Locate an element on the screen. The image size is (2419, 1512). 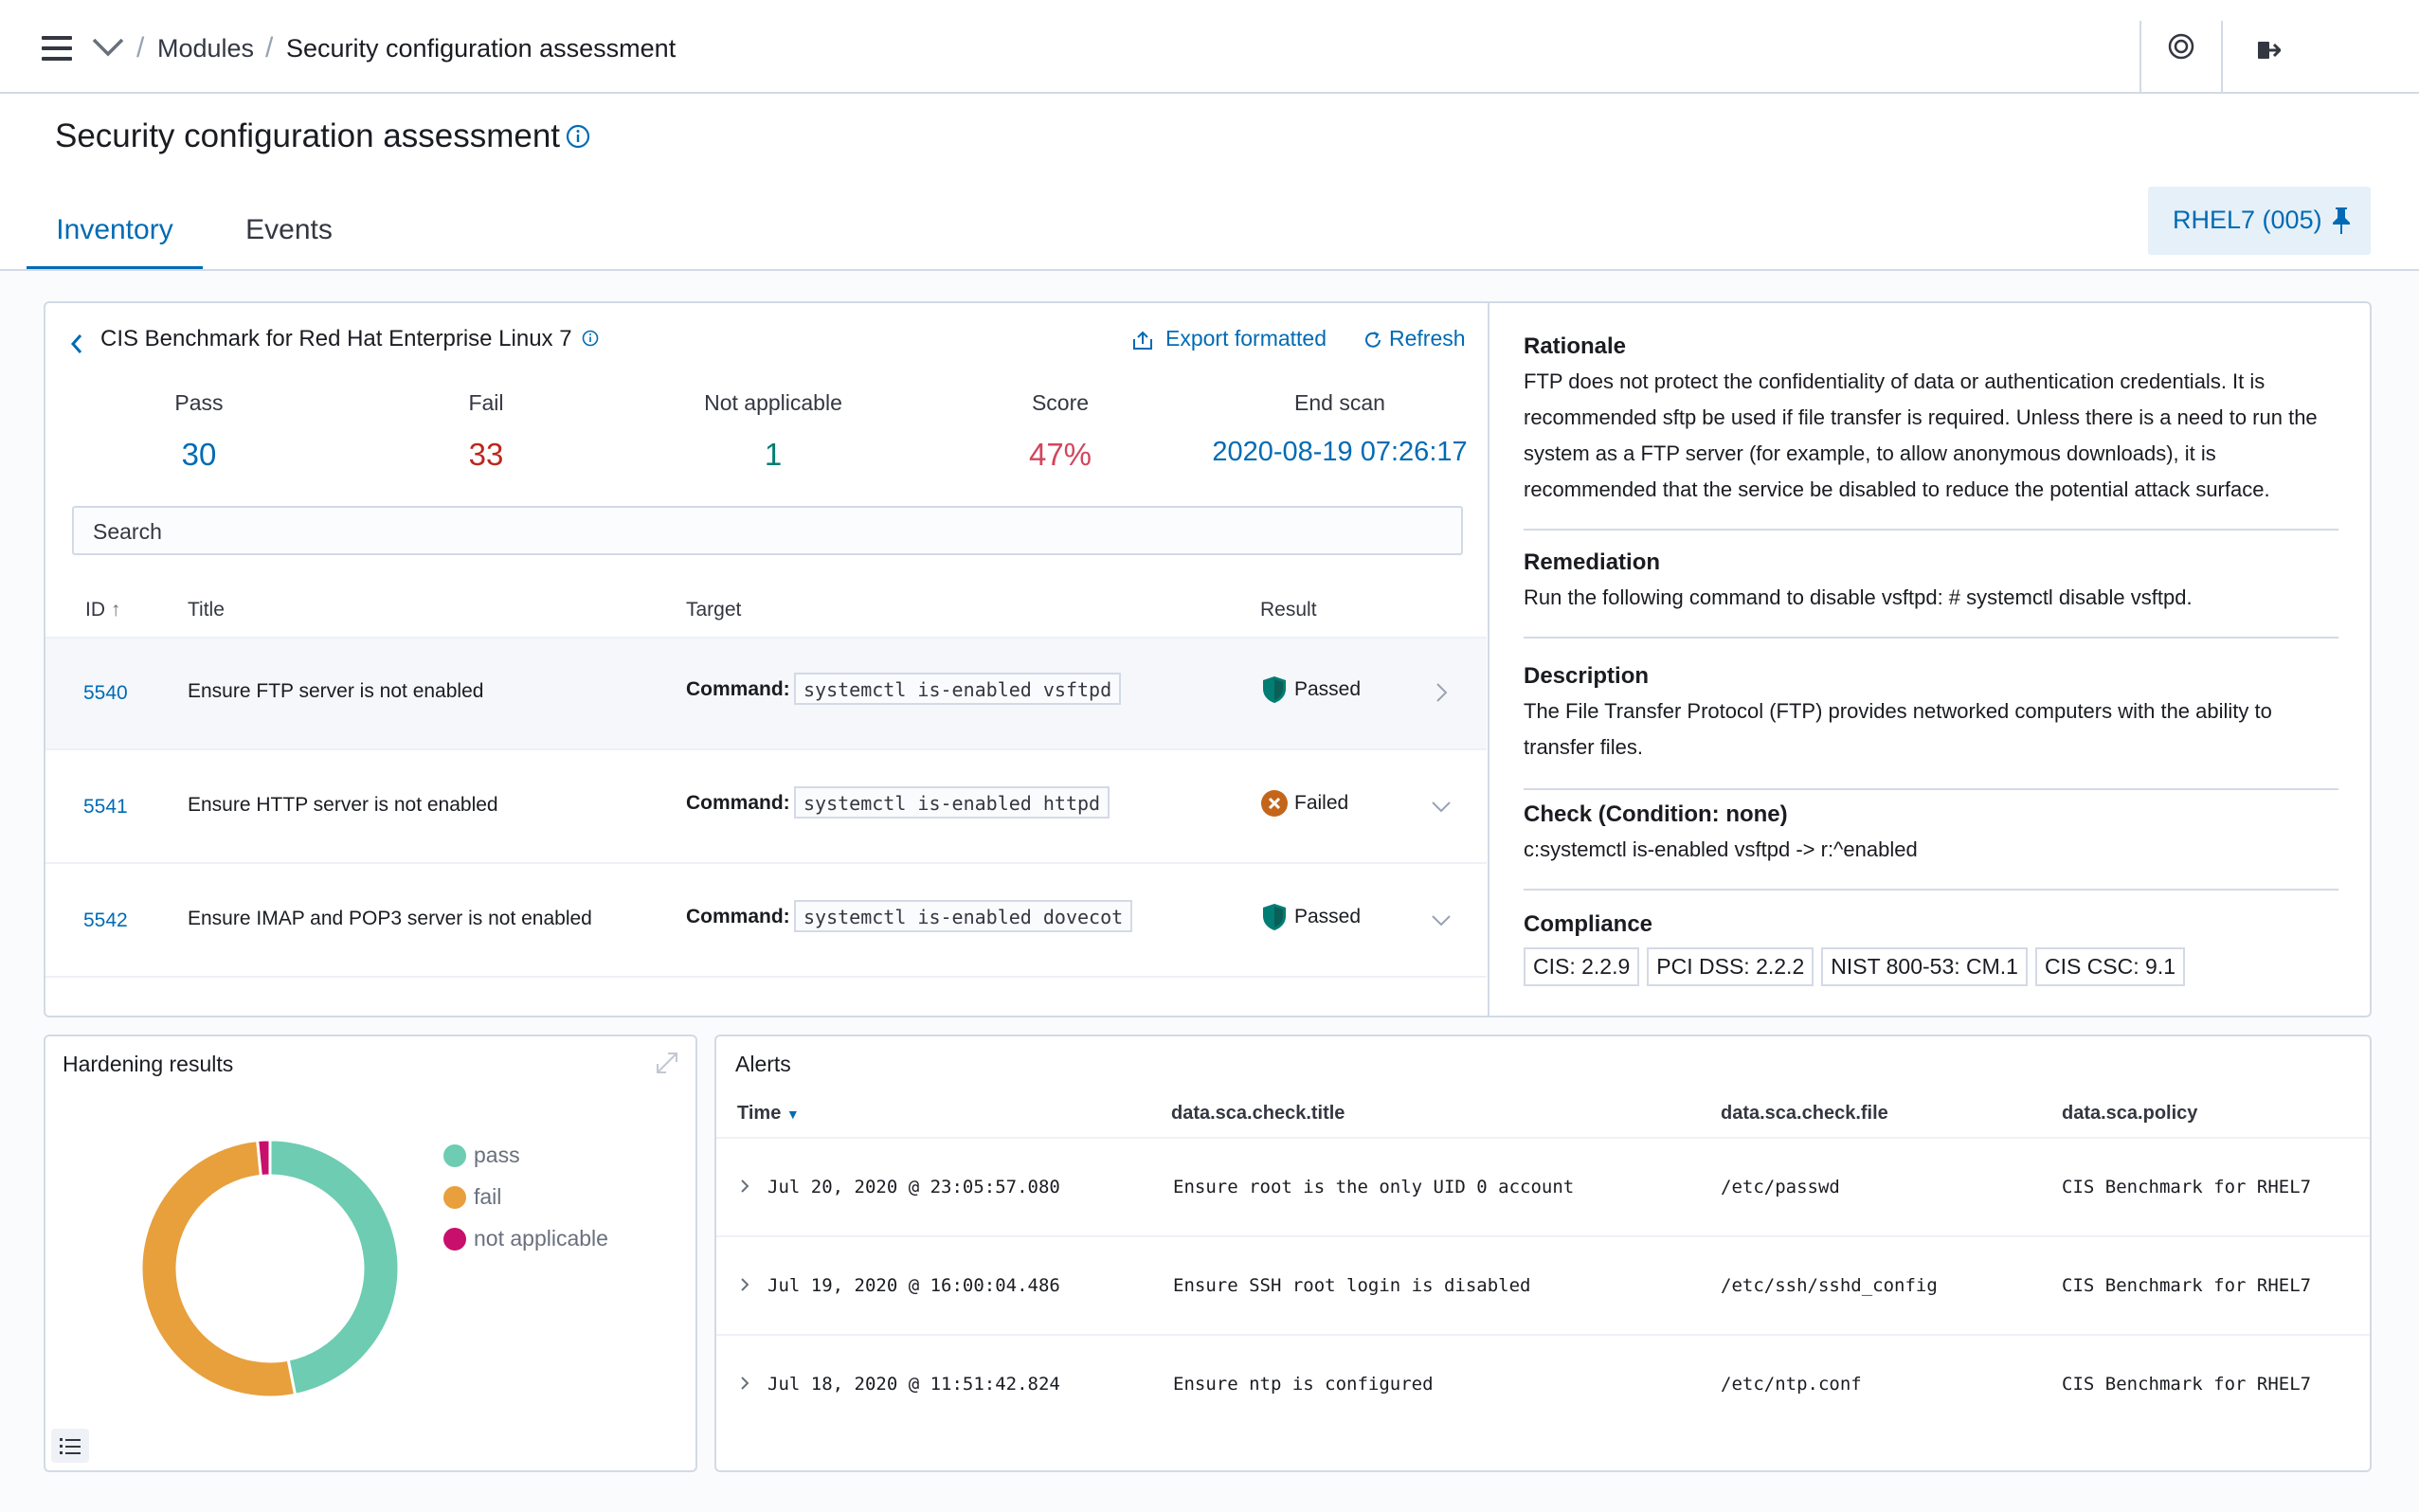
export-icon is located at coordinates (1142, 340).